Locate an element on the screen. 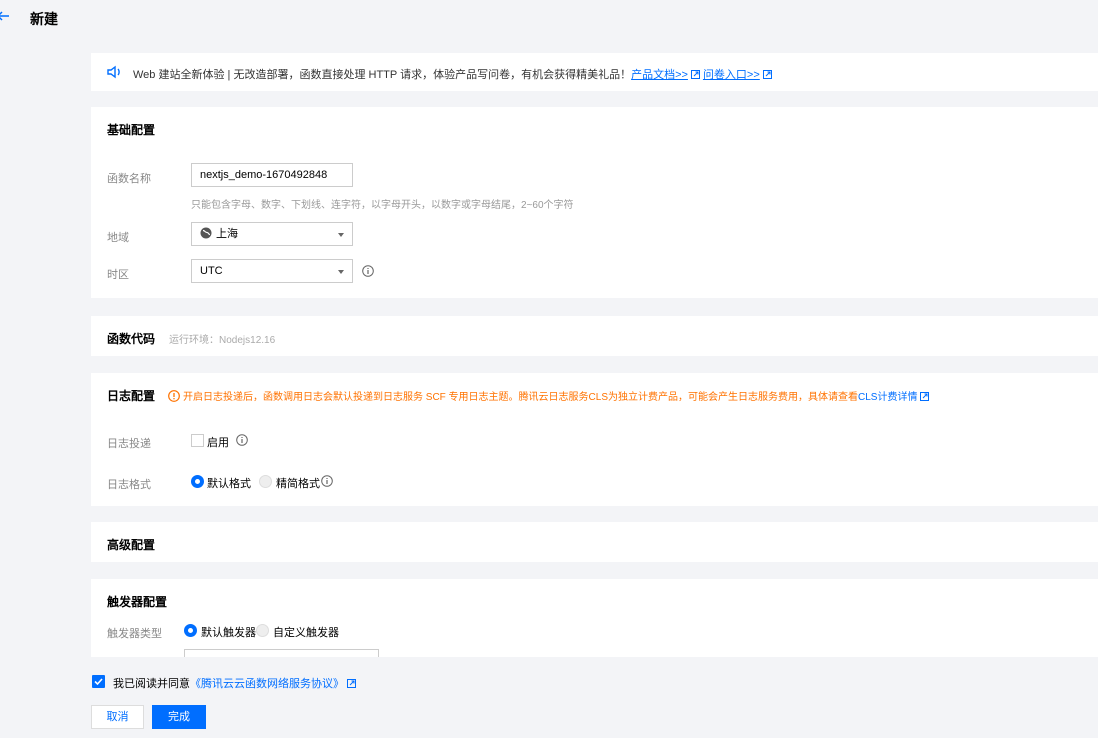 Image resolution: width=1098 pixels, height=738 pixels. advanced-config-section: 高级配置 is located at coordinates (594, 542).